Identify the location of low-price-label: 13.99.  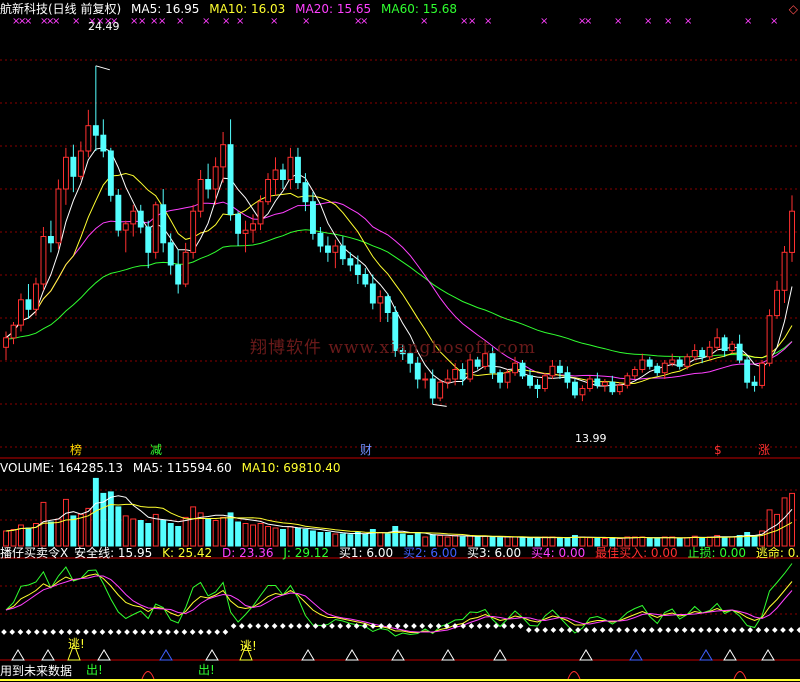
(591, 438).